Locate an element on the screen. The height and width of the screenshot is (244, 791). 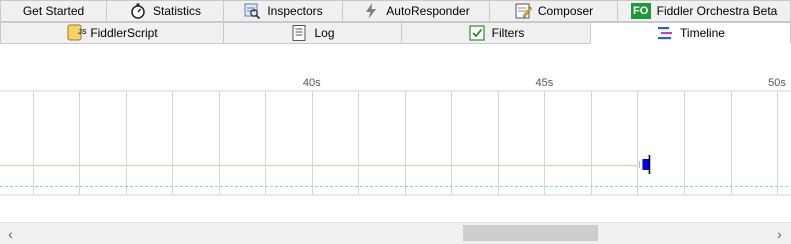
tab-fiddler-orchestra-beta: FO Fiddler Orchestra Beta is located at coordinates (704, 11).